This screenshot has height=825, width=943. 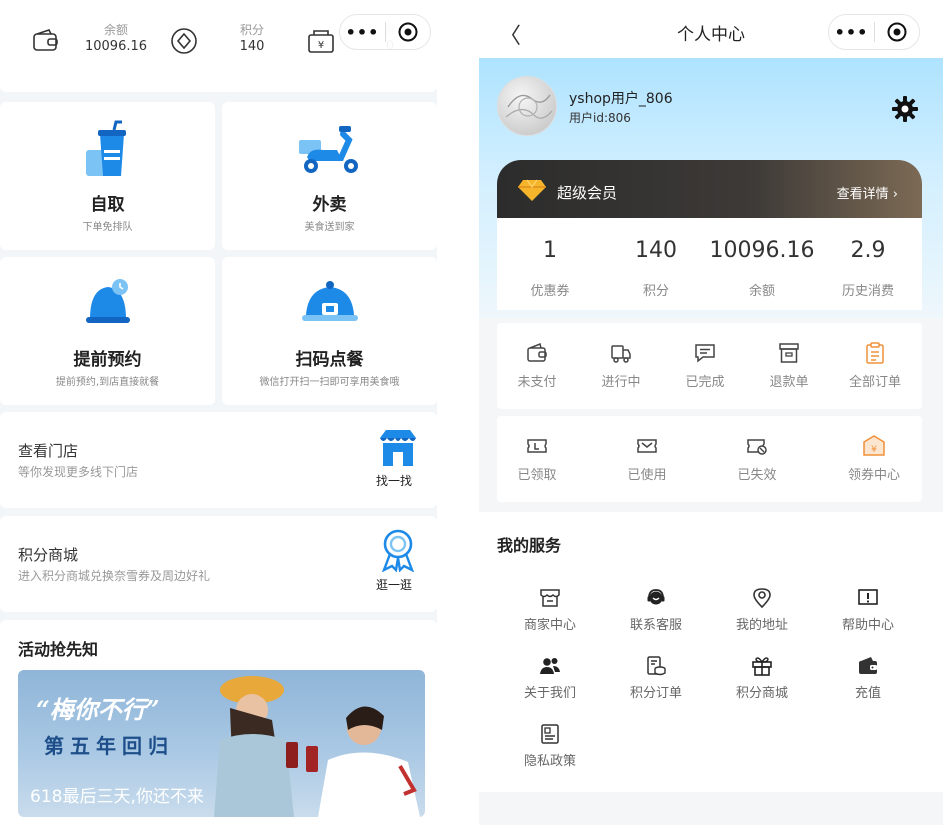 What do you see at coordinates (184, 41) in the screenshot?
I see `points-icon` at bounding box center [184, 41].